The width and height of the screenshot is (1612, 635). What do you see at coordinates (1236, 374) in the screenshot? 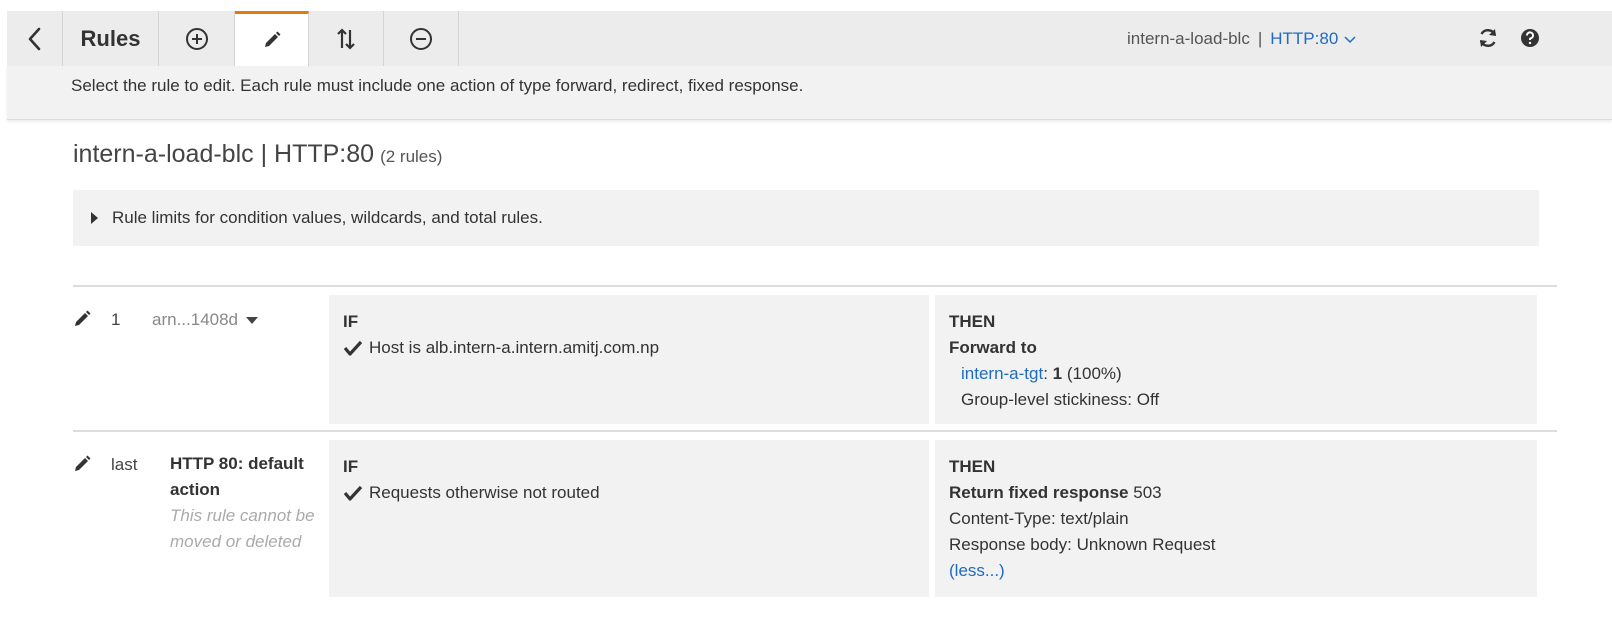
I see `target-group-line: intern-a-tgt: 1 (100%)` at bounding box center [1236, 374].